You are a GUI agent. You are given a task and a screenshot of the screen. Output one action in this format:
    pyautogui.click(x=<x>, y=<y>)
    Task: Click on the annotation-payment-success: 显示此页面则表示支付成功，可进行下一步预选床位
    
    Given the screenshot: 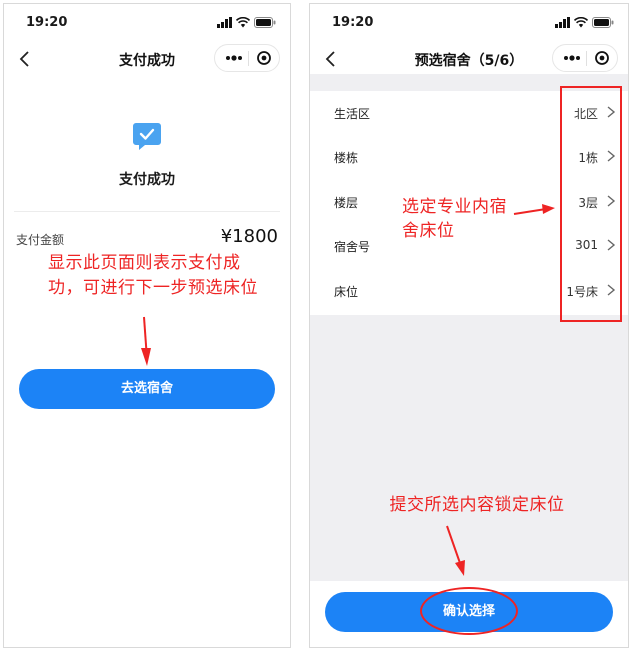 What is the action you would take?
    pyautogui.click(x=153, y=275)
    